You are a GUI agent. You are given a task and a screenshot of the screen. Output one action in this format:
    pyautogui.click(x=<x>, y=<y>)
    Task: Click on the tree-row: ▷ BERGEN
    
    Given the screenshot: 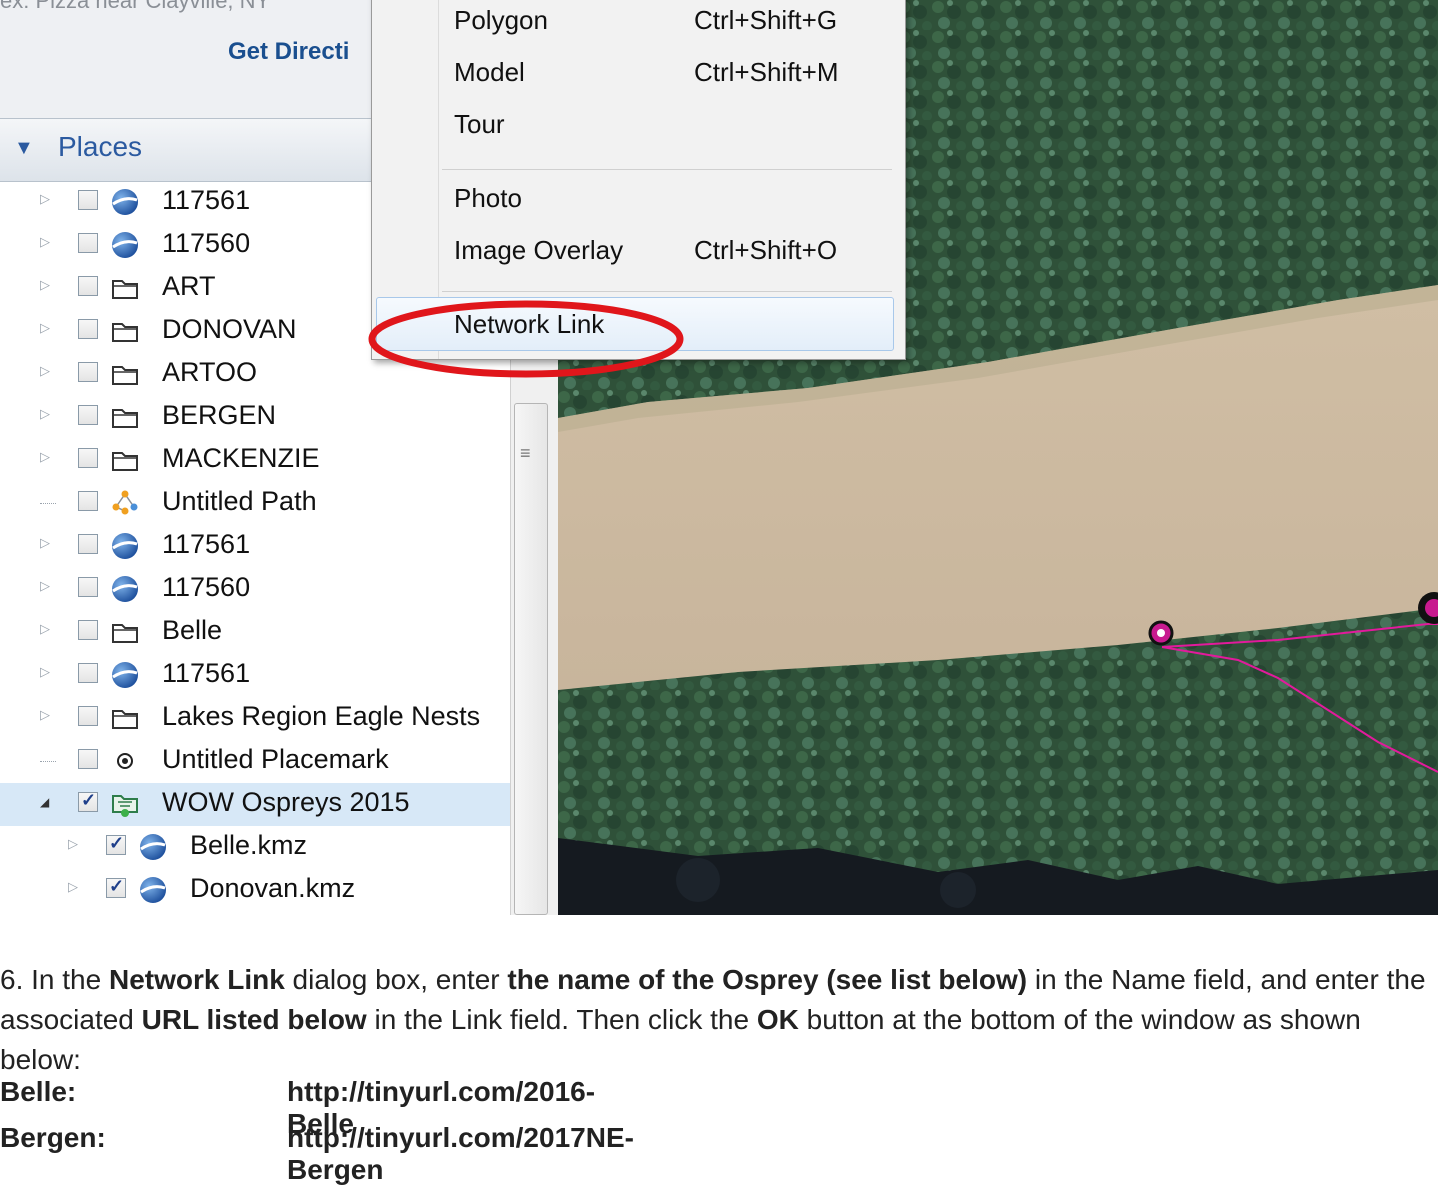 What is the action you would take?
    pyautogui.click(x=255, y=417)
    